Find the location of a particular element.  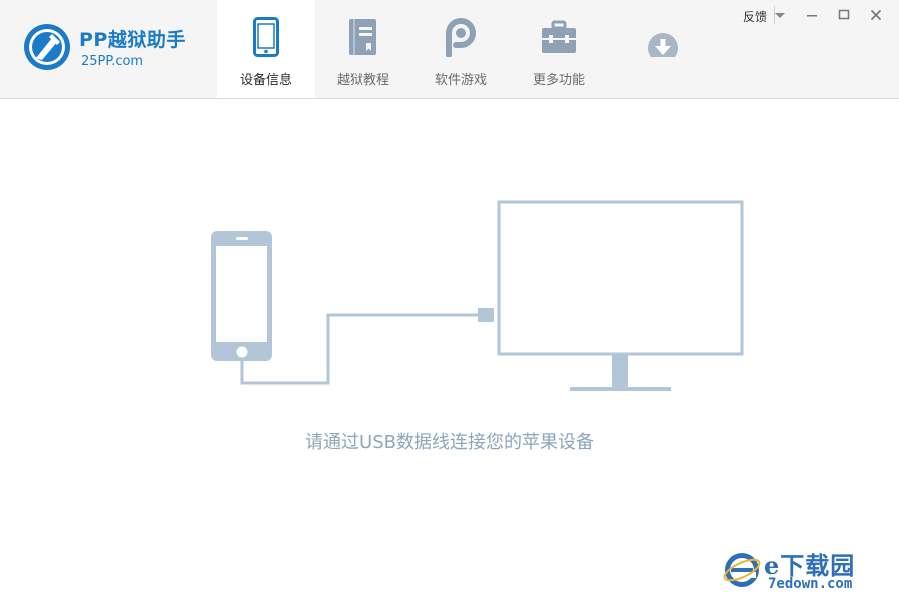

monitor-illustration is located at coordinates (620, 295).